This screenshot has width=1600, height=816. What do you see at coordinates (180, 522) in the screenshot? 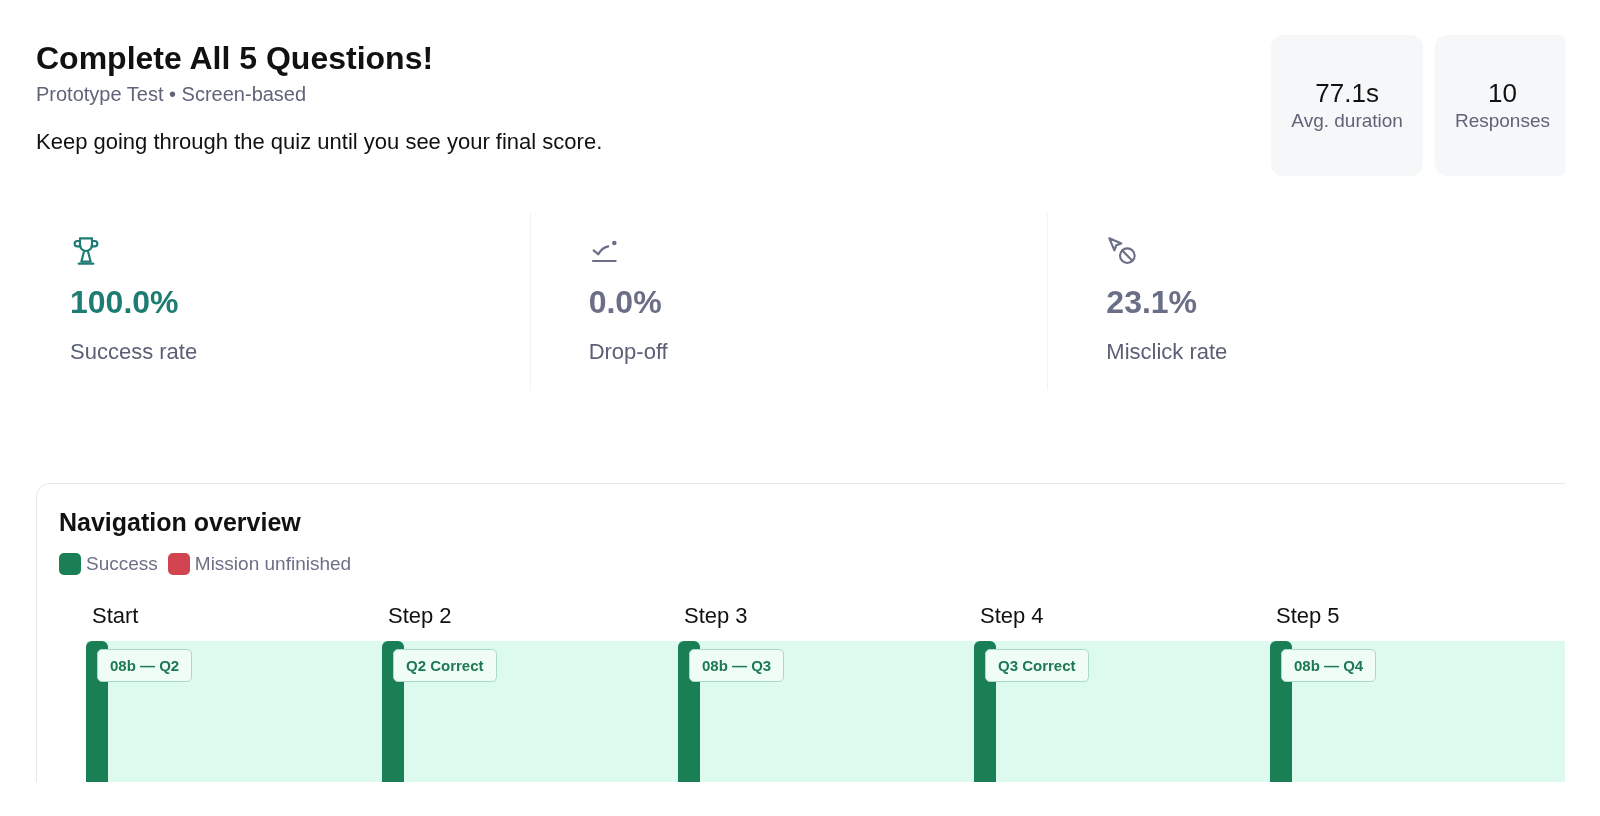
I see `section-title: Navigation overview` at bounding box center [180, 522].